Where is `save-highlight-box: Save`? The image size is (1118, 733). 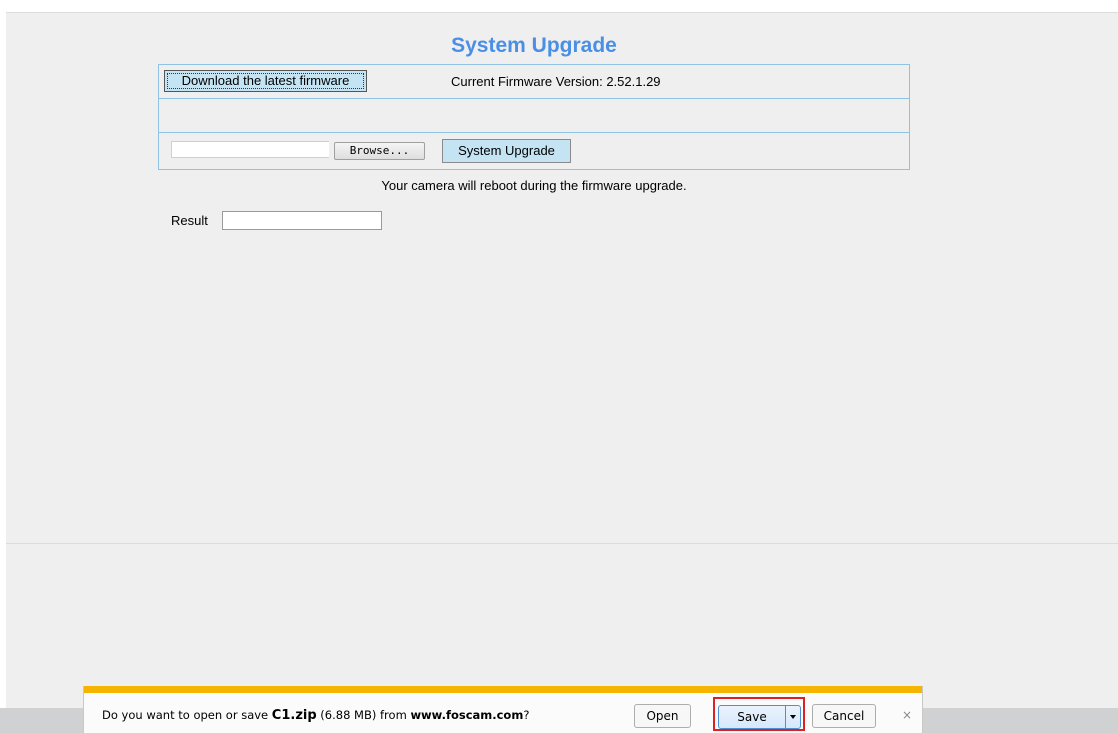 save-highlight-box: Save is located at coordinates (759, 714).